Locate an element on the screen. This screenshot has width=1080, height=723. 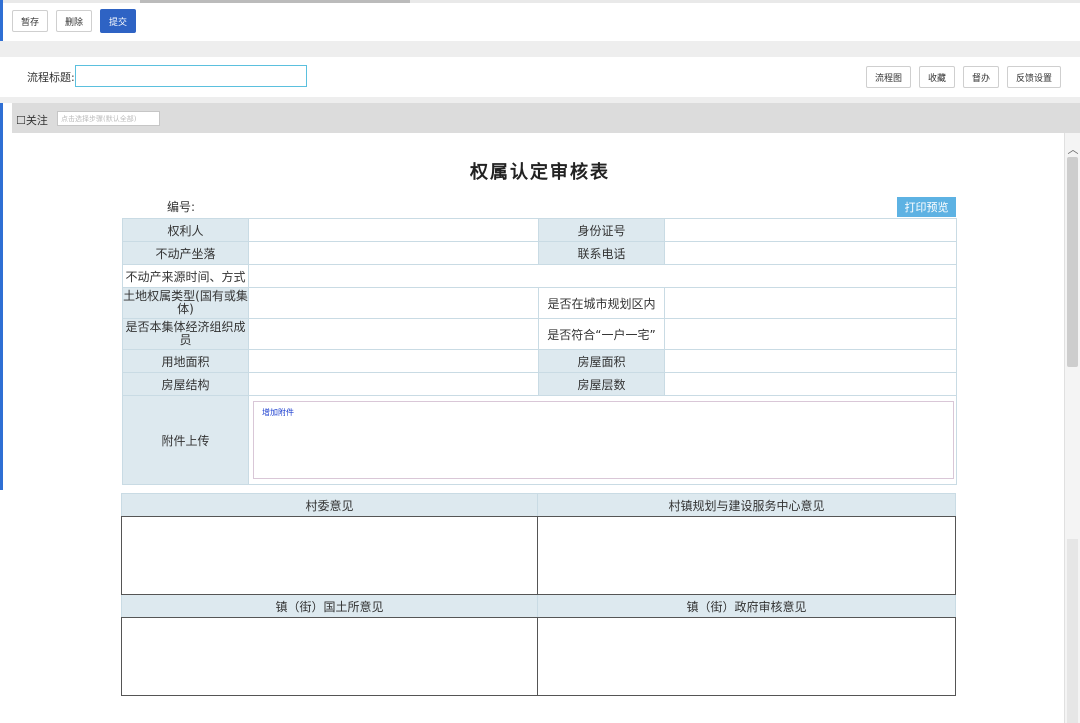
land-area-label: 用地面积 is located at coordinates (185, 361).